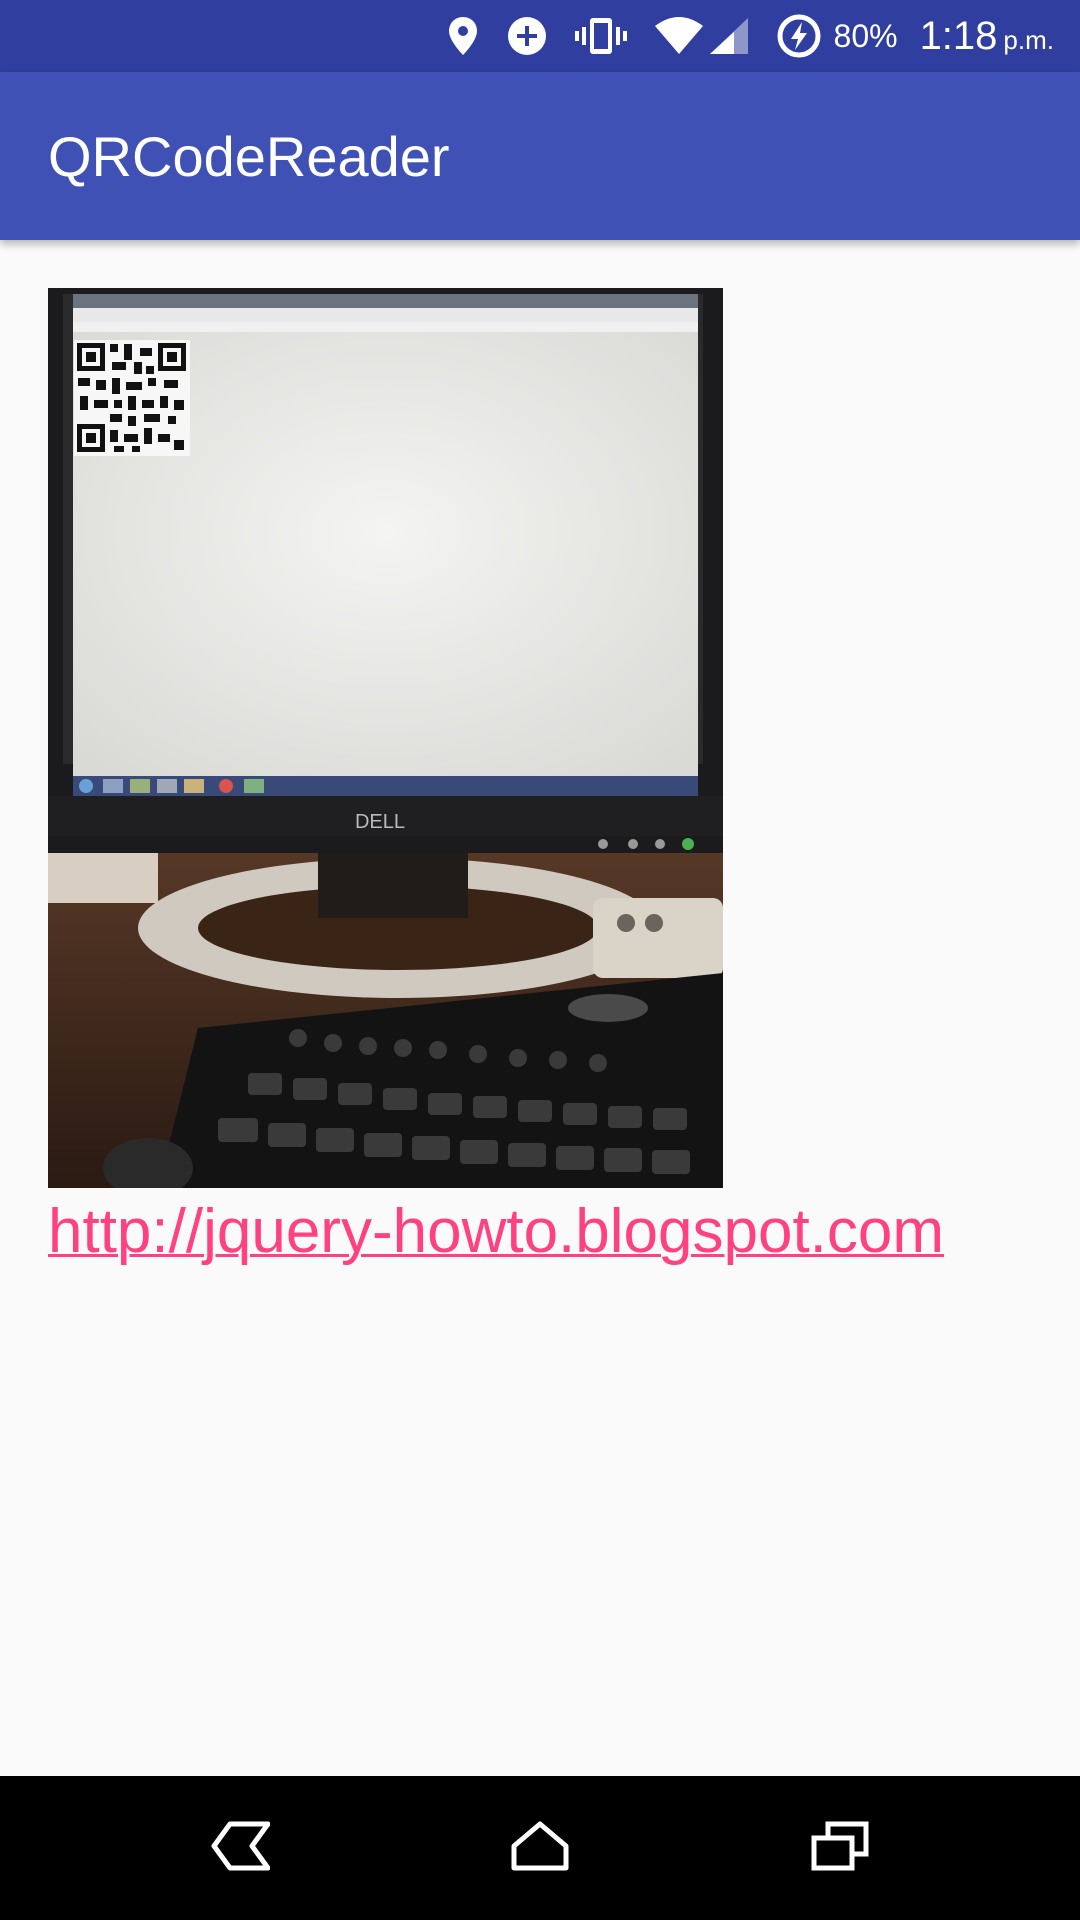 The width and height of the screenshot is (1080, 1920). What do you see at coordinates (463, 36) in the screenshot?
I see `location-icon` at bounding box center [463, 36].